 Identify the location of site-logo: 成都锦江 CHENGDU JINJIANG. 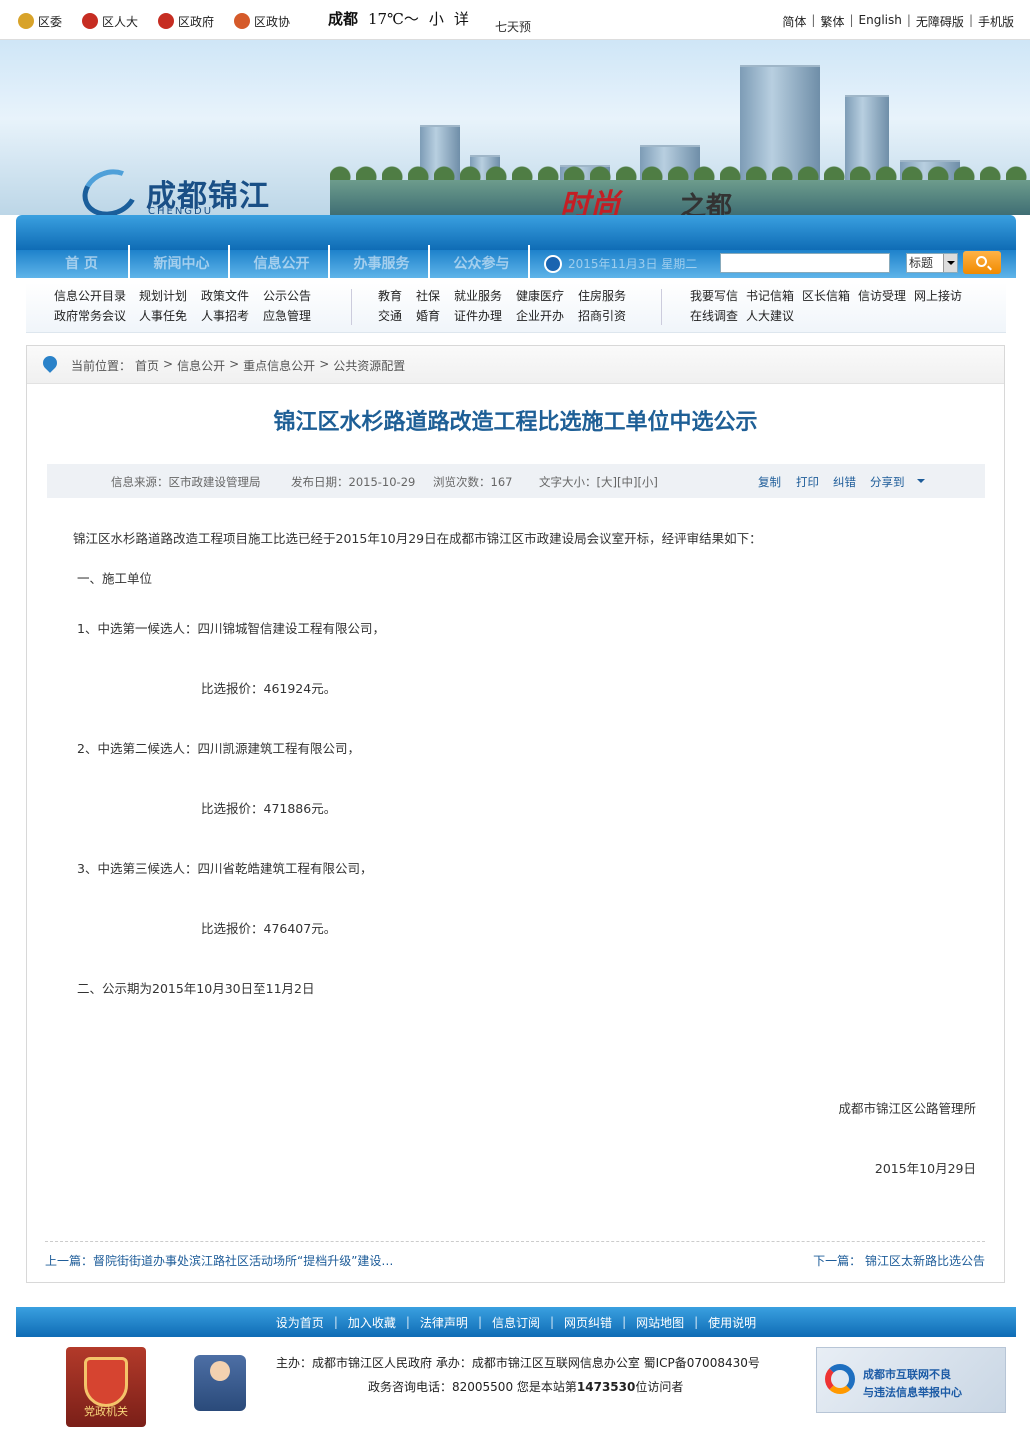
(172, 188).